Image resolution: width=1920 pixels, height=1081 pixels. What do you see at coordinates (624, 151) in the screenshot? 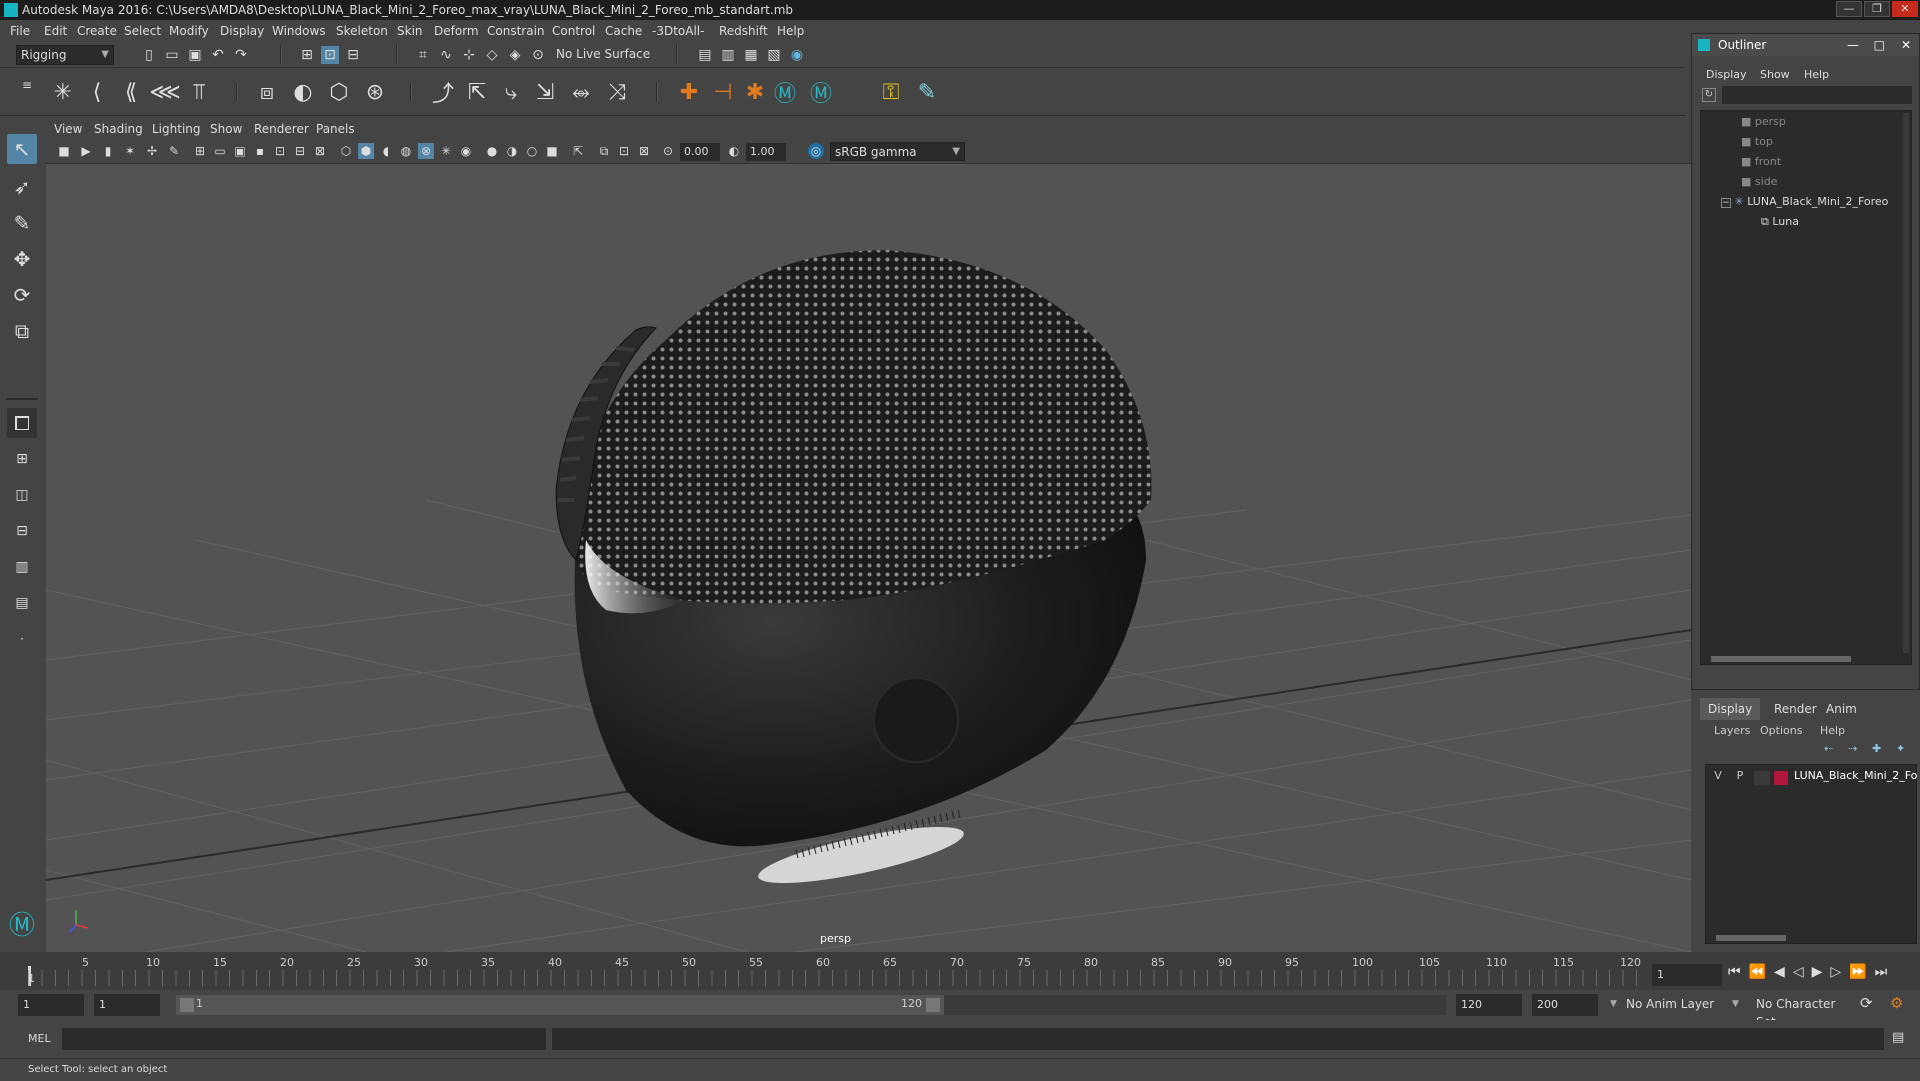
I see `xray-joints-icon: ⊡` at bounding box center [624, 151].